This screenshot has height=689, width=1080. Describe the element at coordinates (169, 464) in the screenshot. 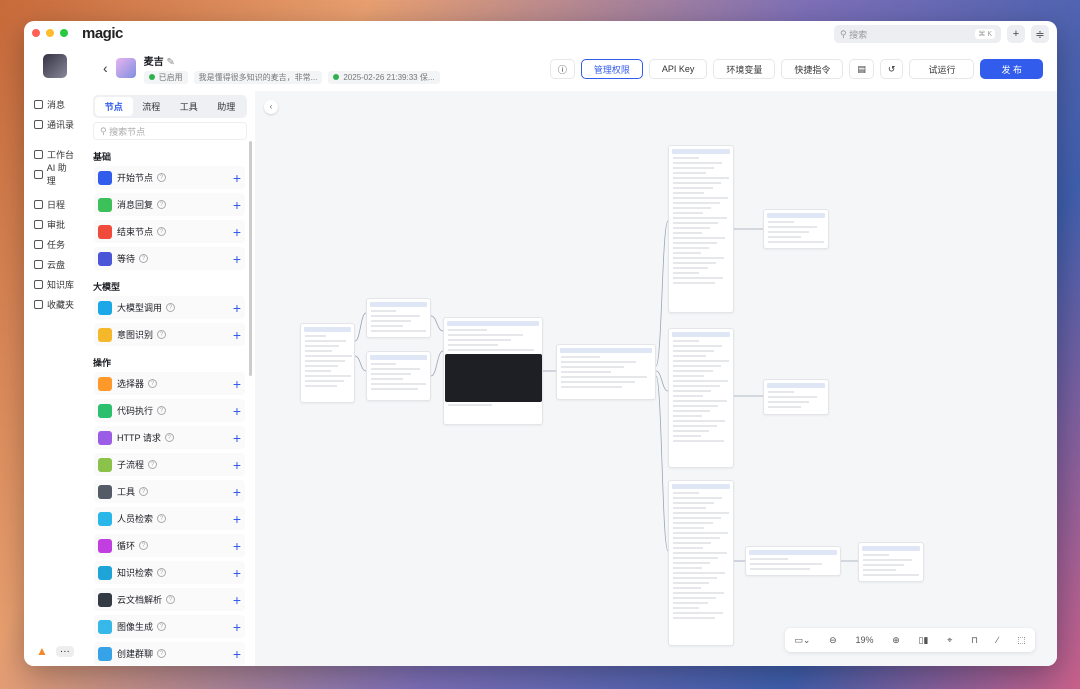

I see `node-item: 子流程? +` at that location.